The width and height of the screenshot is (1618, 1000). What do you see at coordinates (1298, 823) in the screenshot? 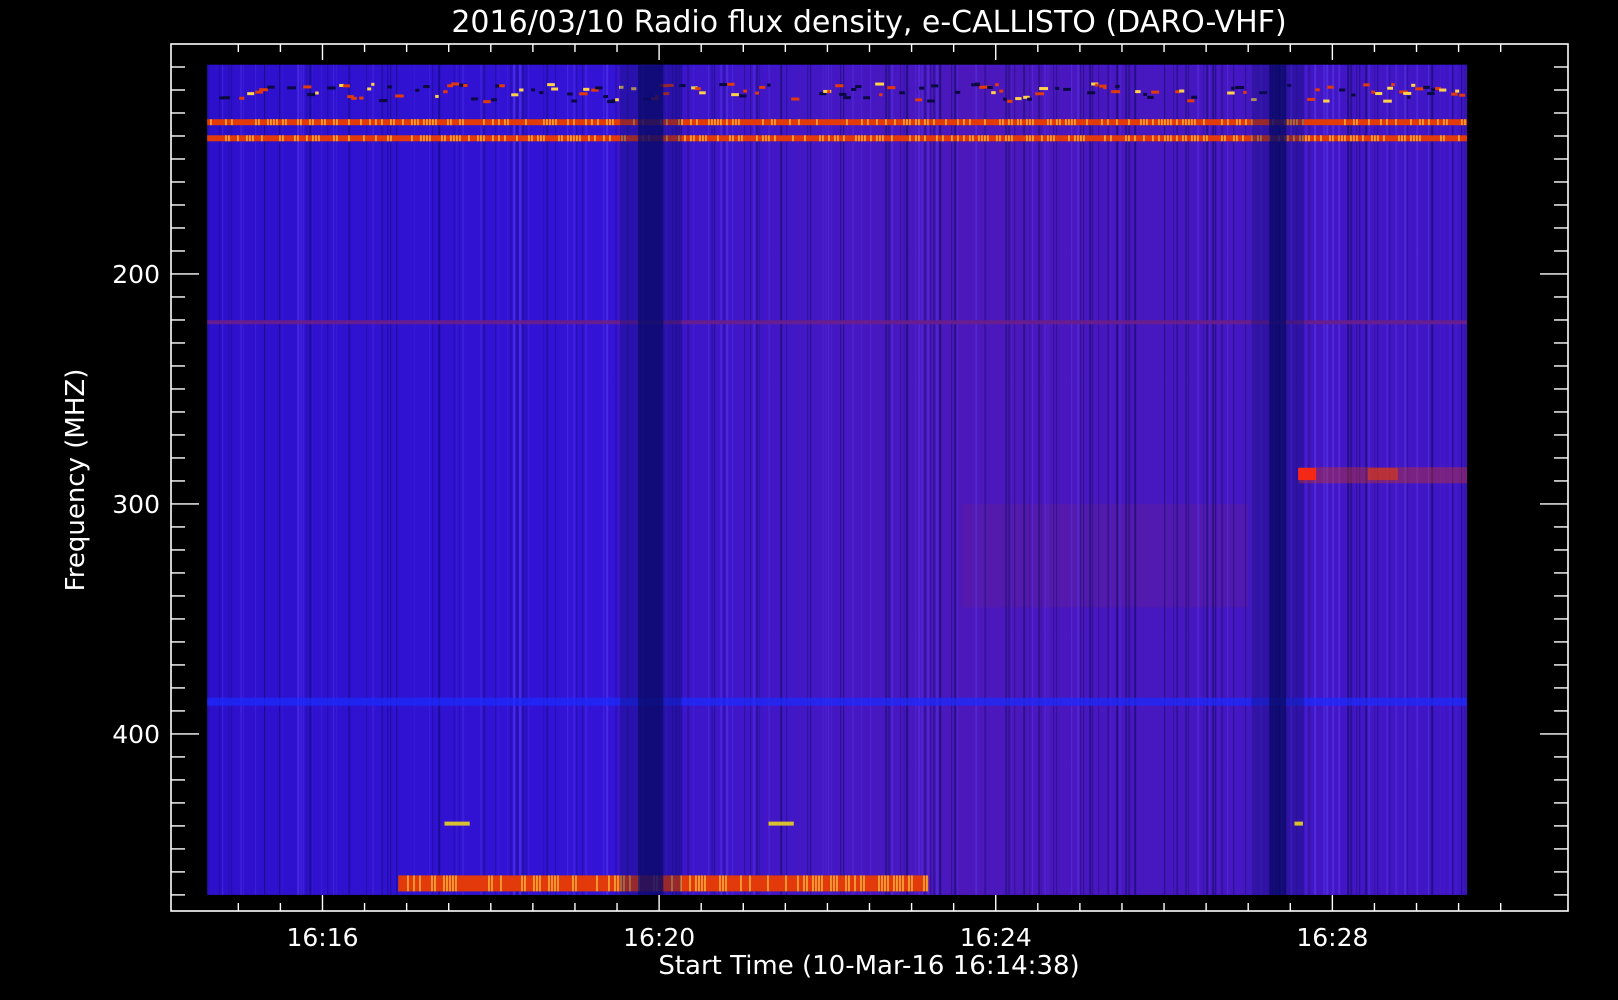
I see `marker-dash` at bounding box center [1298, 823].